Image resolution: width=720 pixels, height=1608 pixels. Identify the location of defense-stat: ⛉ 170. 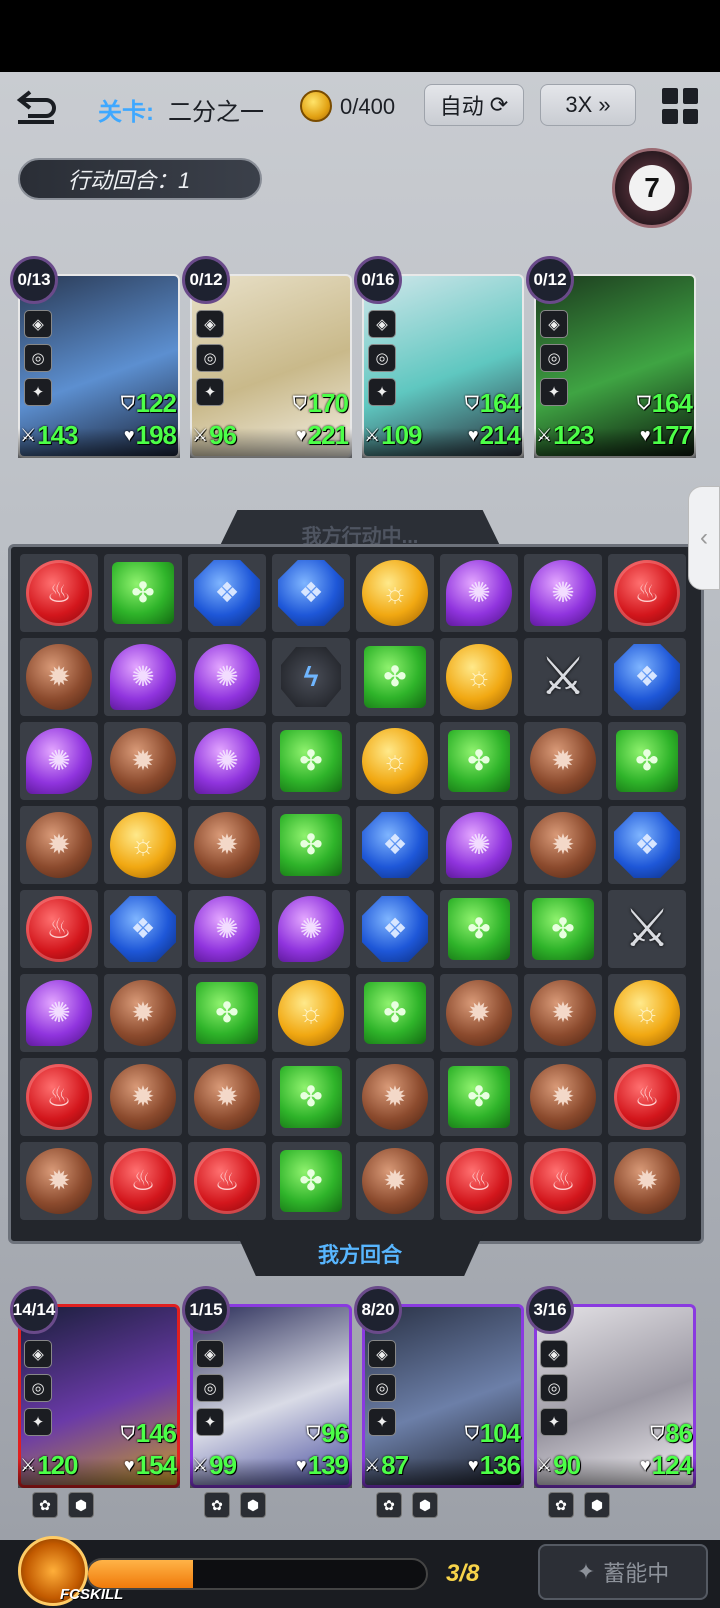
(321, 403).